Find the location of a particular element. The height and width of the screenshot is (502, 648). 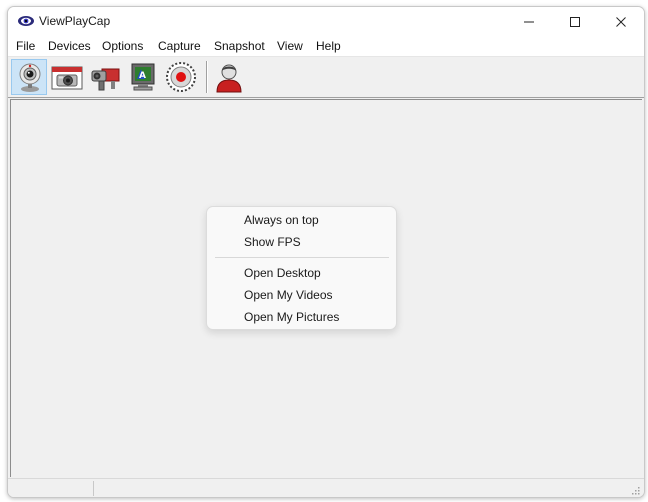

app-eye-icon is located at coordinates (26, 21).